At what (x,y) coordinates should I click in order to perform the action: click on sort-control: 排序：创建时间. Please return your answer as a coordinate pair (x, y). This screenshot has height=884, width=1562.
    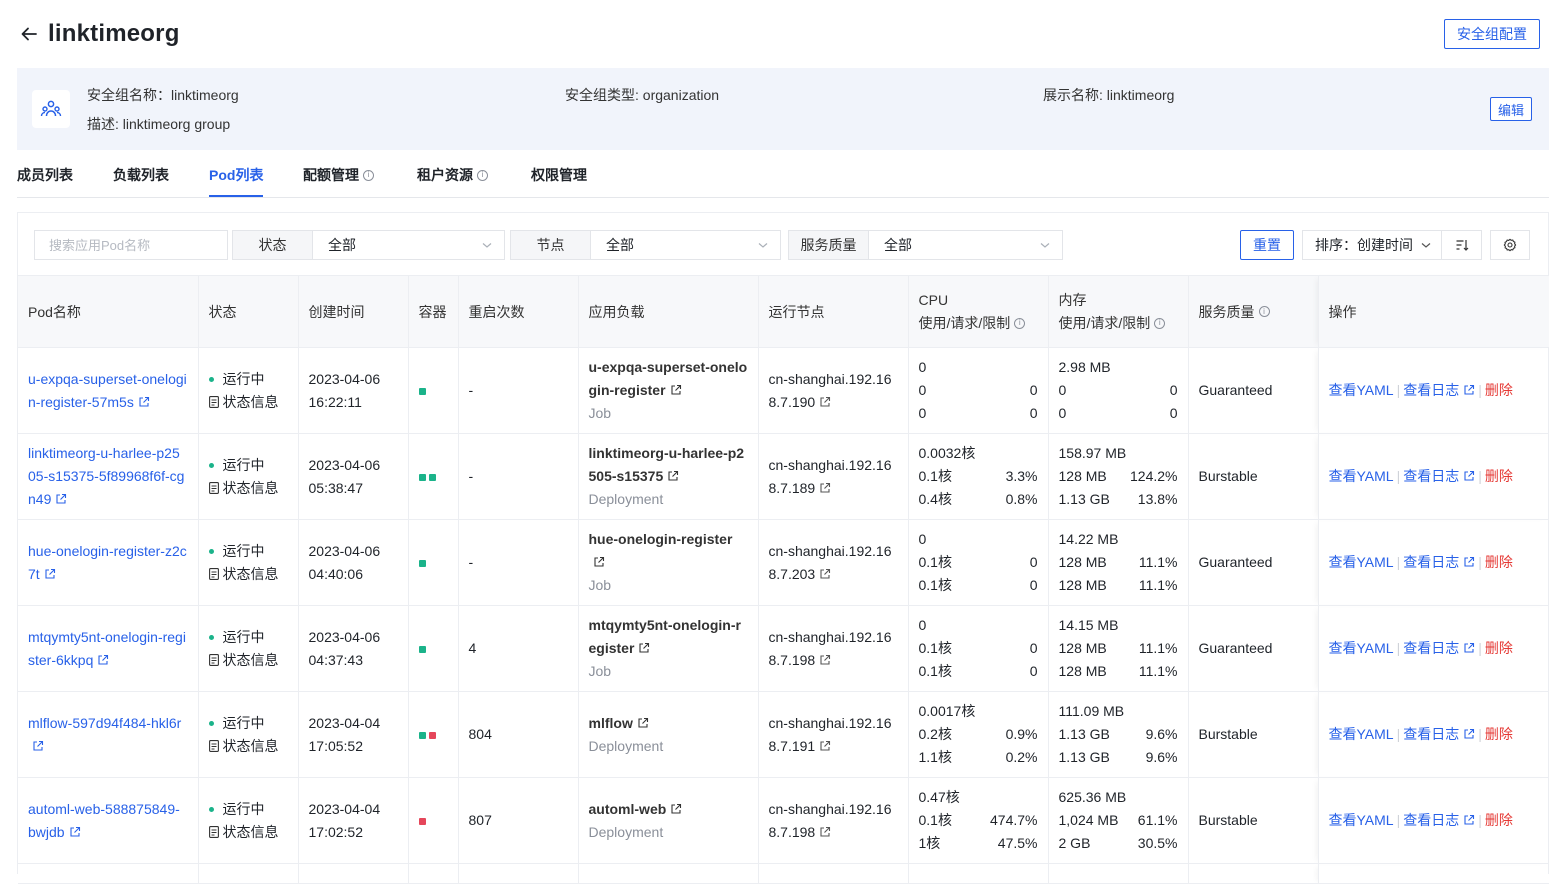
    Looking at the image, I should click on (1392, 245).